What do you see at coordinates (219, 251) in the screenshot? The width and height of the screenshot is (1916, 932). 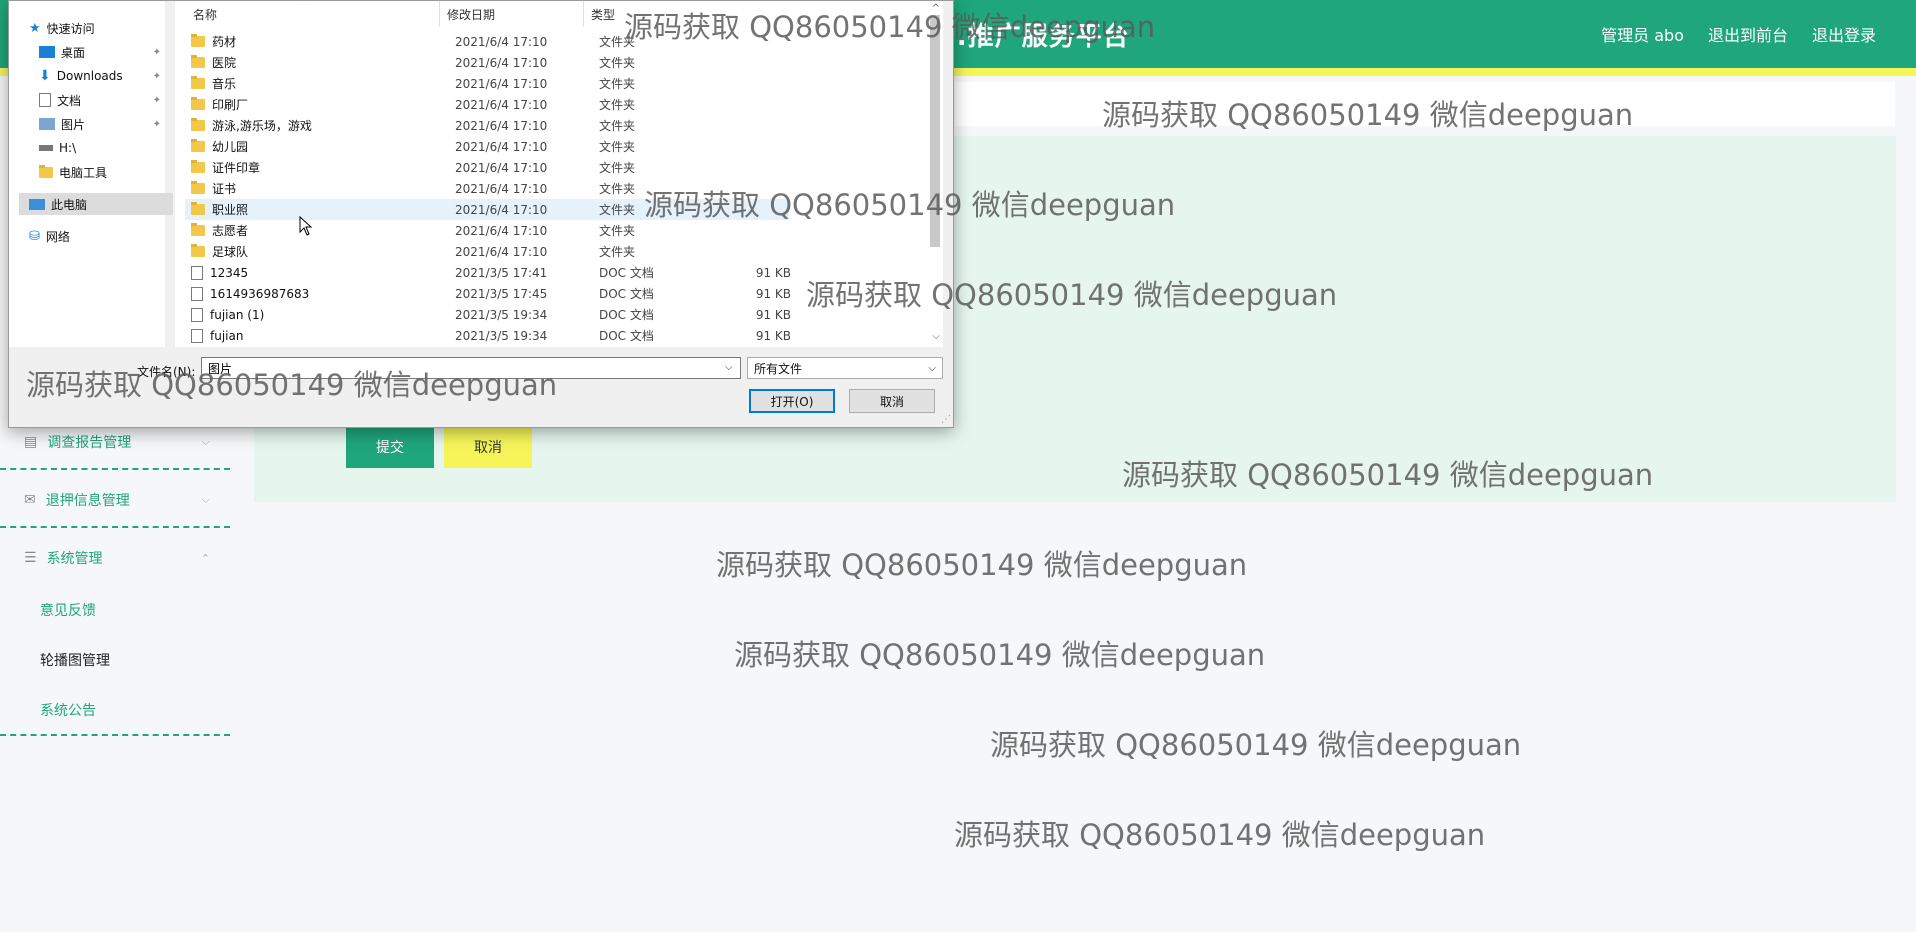 I see `file-name-cell: 足球队` at bounding box center [219, 251].